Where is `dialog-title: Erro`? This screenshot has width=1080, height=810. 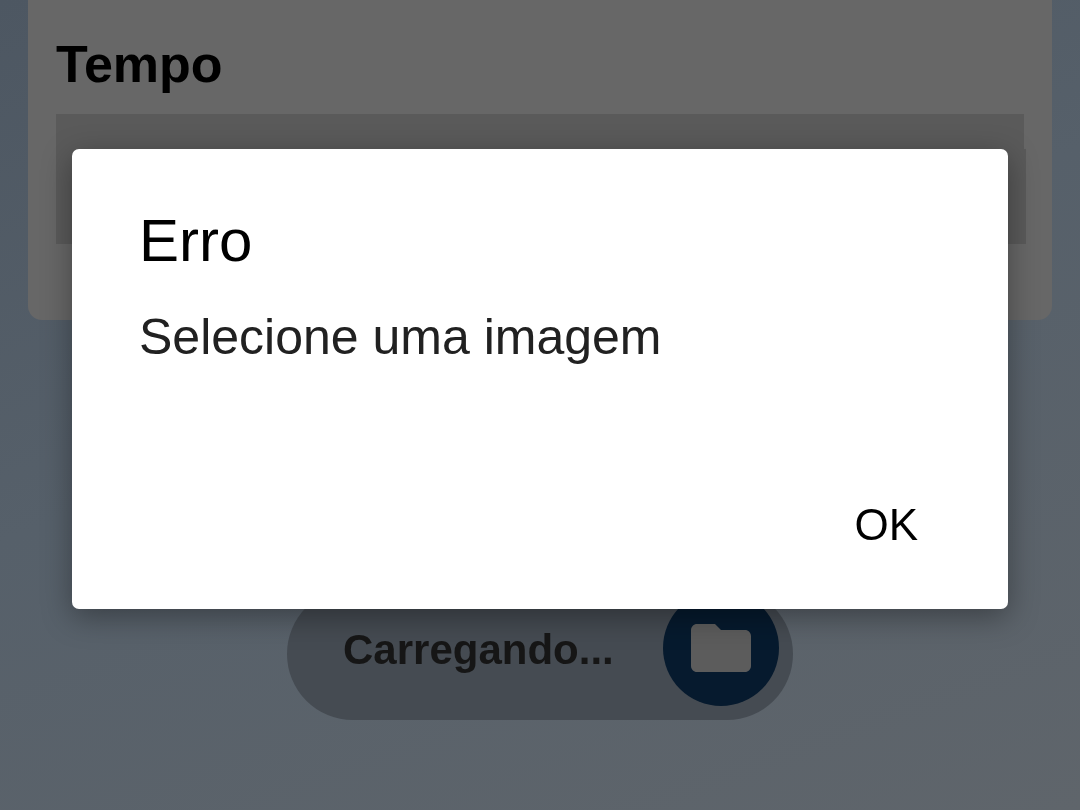
dialog-title: Erro is located at coordinates (196, 241).